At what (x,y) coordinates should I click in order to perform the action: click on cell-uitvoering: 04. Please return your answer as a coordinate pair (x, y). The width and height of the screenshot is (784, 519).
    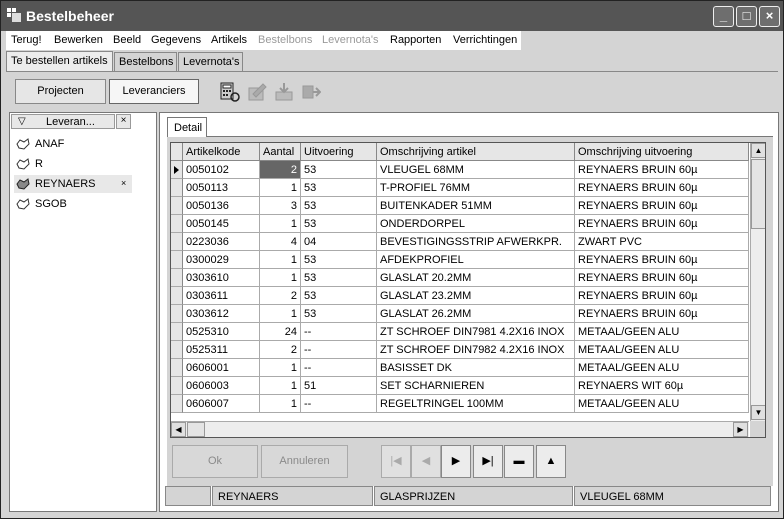
    Looking at the image, I should click on (339, 242).